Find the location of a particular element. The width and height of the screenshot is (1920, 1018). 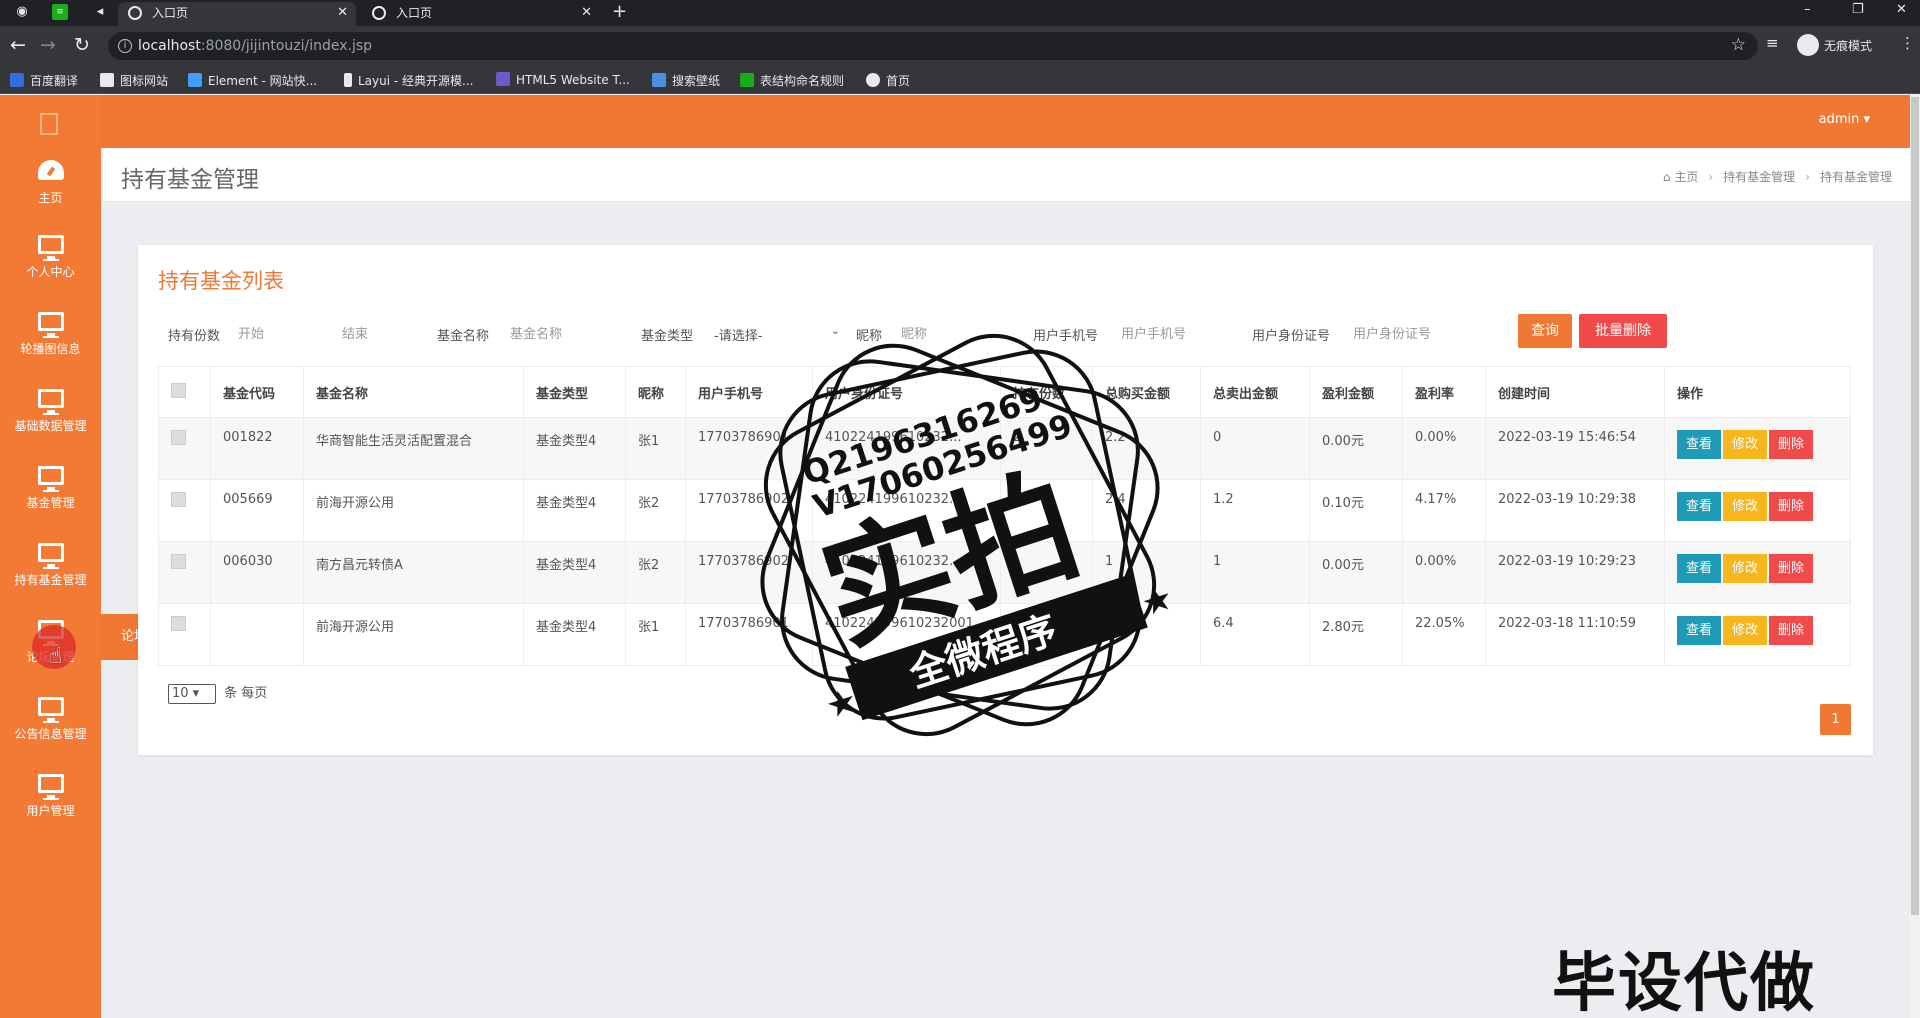

breadcrumb: ⌂ 主页 › 持有基金管理 › 持有基金管理 is located at coordinates (1777, 177).